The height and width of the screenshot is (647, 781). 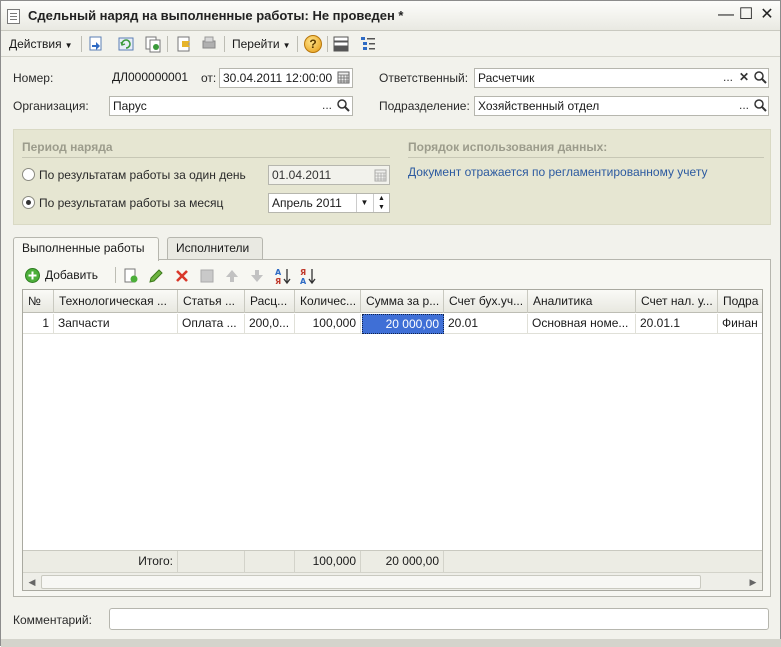 I want to click on actions-label: Действия, so click(x=35, y=44).